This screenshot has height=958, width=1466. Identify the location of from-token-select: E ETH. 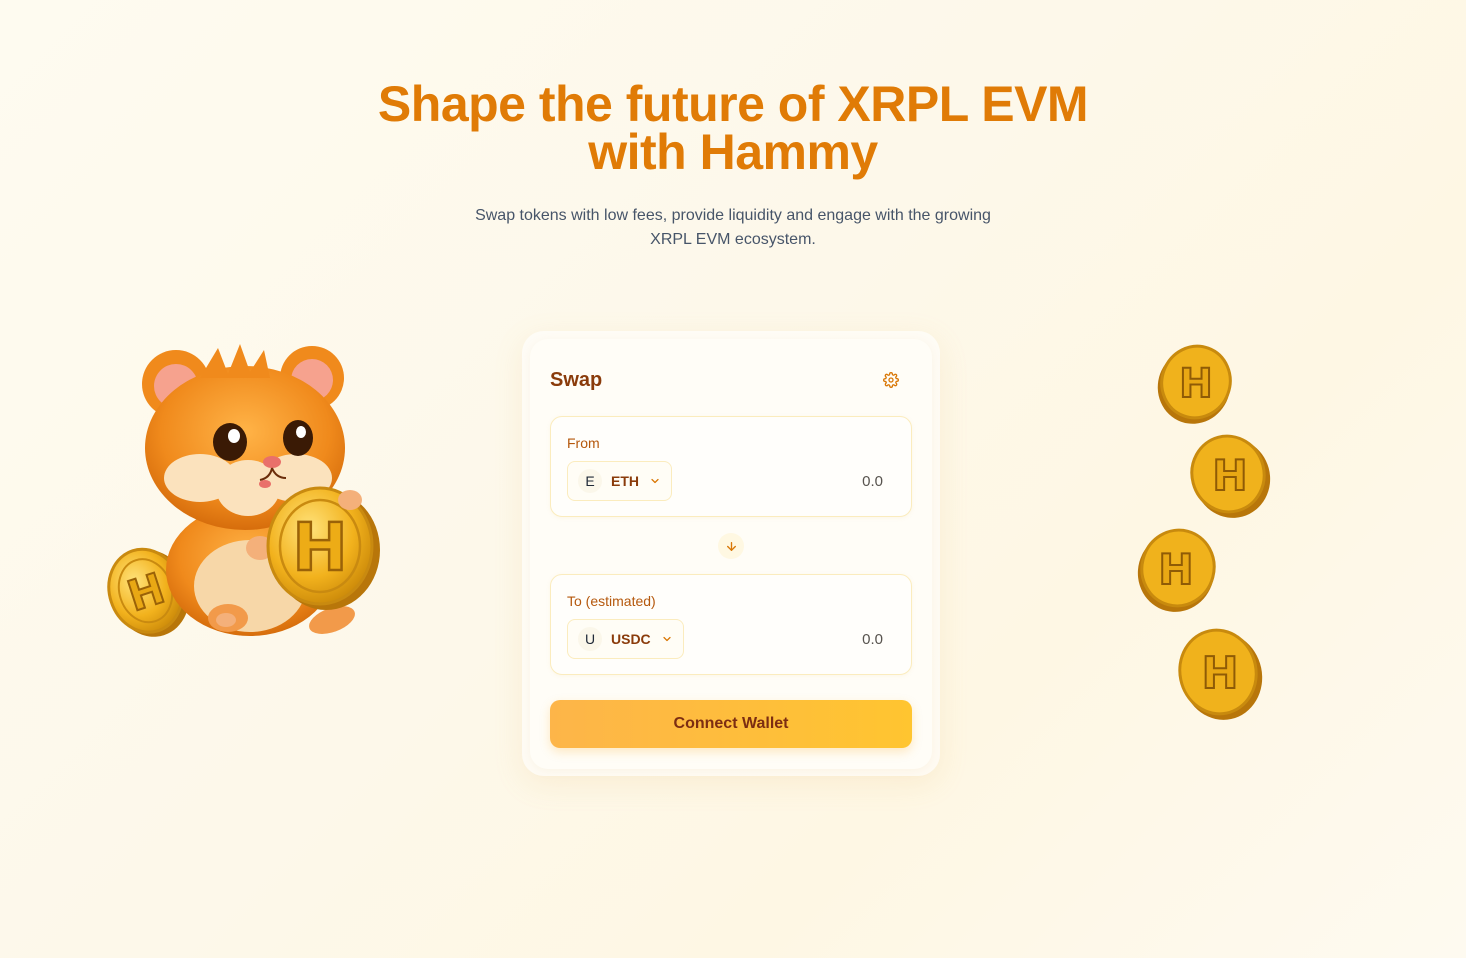
(619, 481).